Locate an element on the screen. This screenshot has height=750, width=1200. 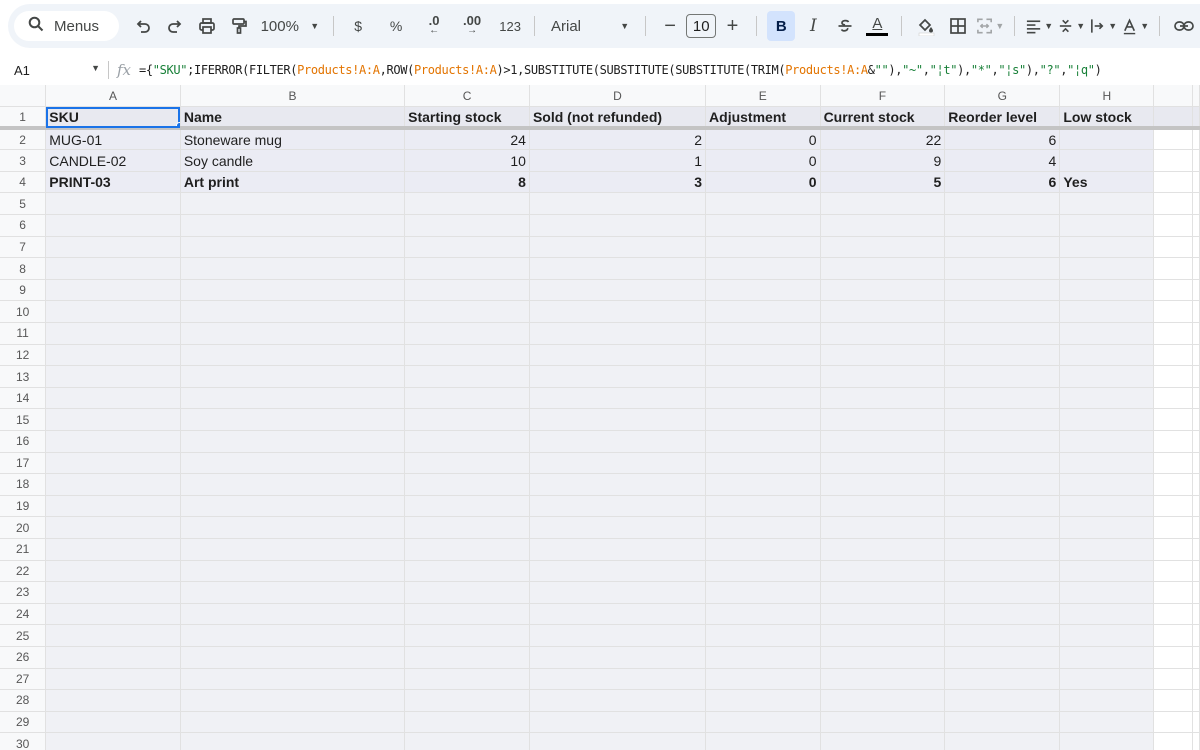
table-cell: 2 is located at coordinates (618, 139).